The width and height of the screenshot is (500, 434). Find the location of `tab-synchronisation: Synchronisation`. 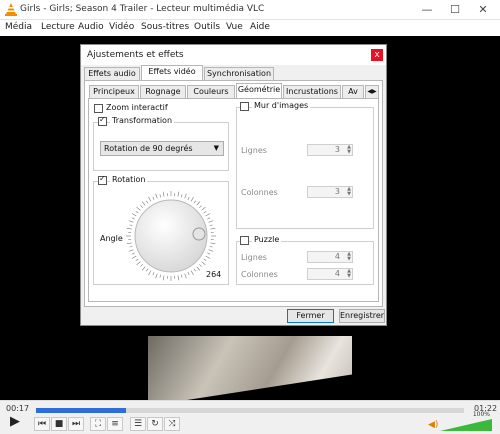

tab-synchronisation: Synchronisation is located at coordinates (239, 73).